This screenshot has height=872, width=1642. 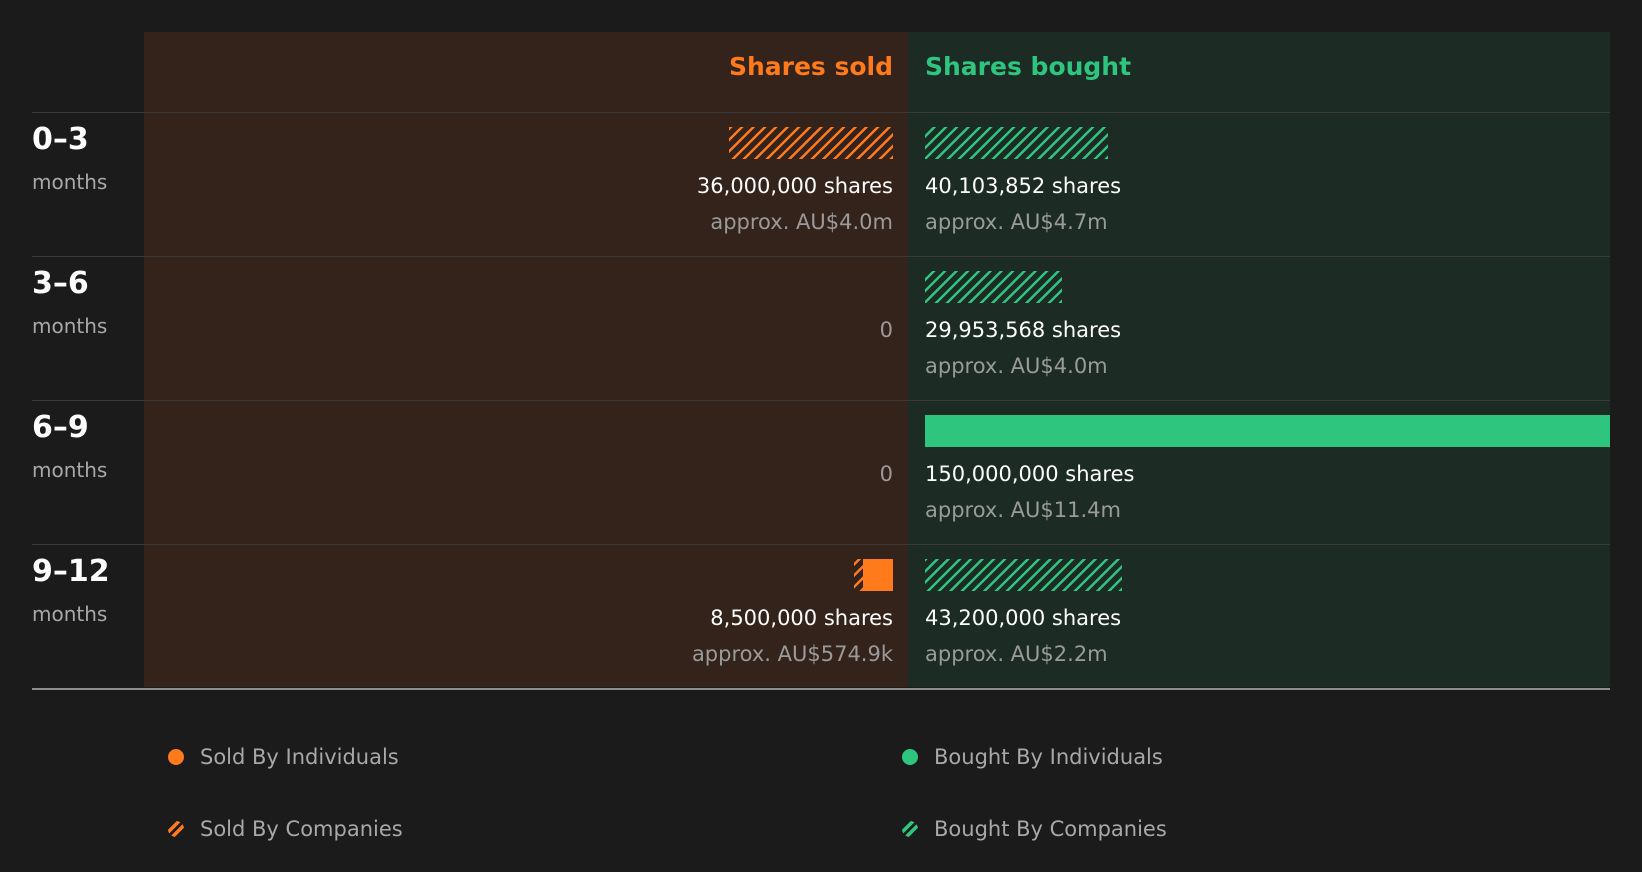 I want to click on legend-item: Sold By Individuals, so click(x=283, y=757).